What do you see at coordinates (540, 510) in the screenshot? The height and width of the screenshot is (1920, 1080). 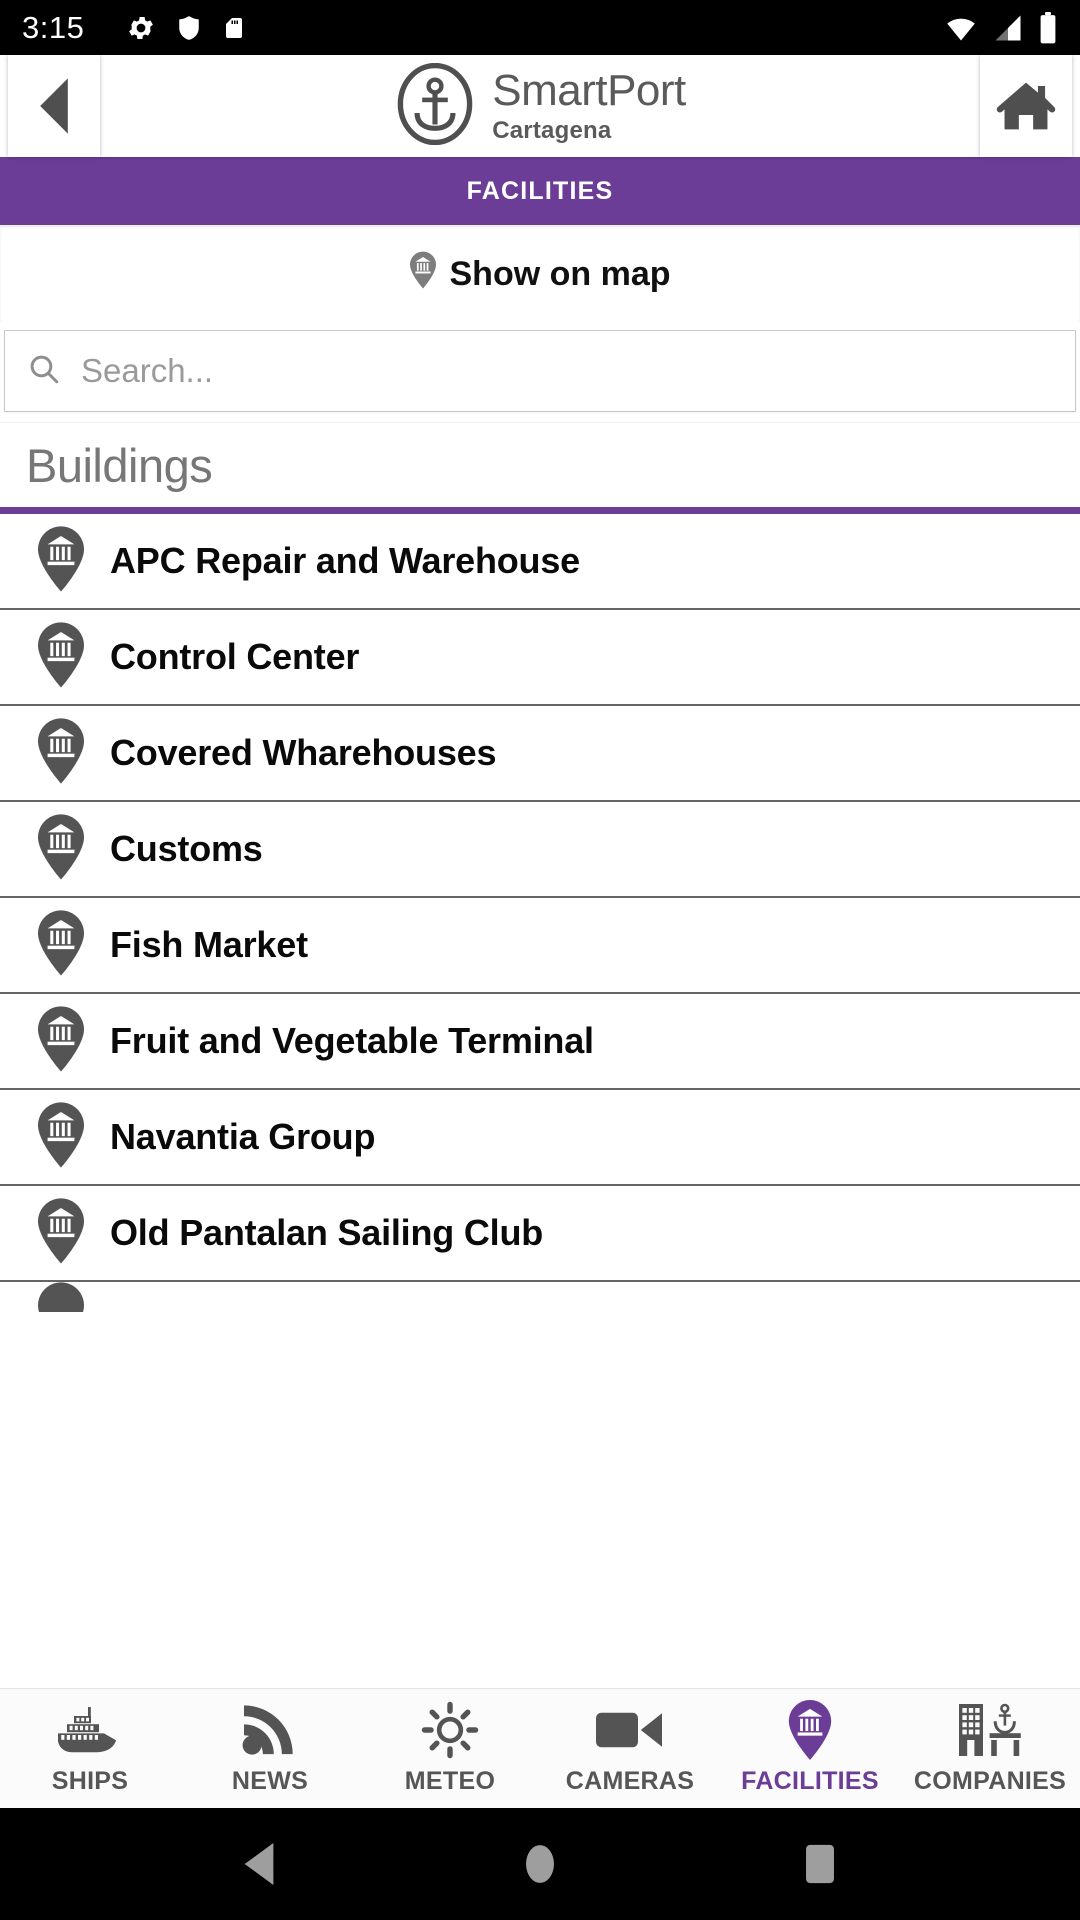 I see `group-accent-rule` at bounding box center [540, 510].